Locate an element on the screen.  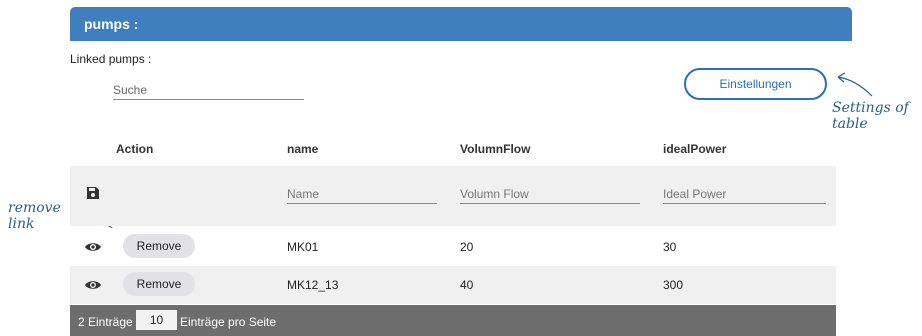
flow-filter-input is located at coordinates (550, 193).